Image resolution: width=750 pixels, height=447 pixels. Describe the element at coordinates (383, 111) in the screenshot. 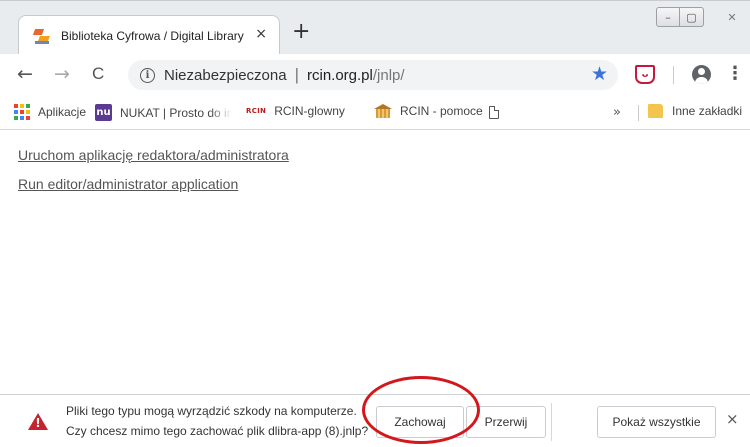

I see `building-icon` at that location.